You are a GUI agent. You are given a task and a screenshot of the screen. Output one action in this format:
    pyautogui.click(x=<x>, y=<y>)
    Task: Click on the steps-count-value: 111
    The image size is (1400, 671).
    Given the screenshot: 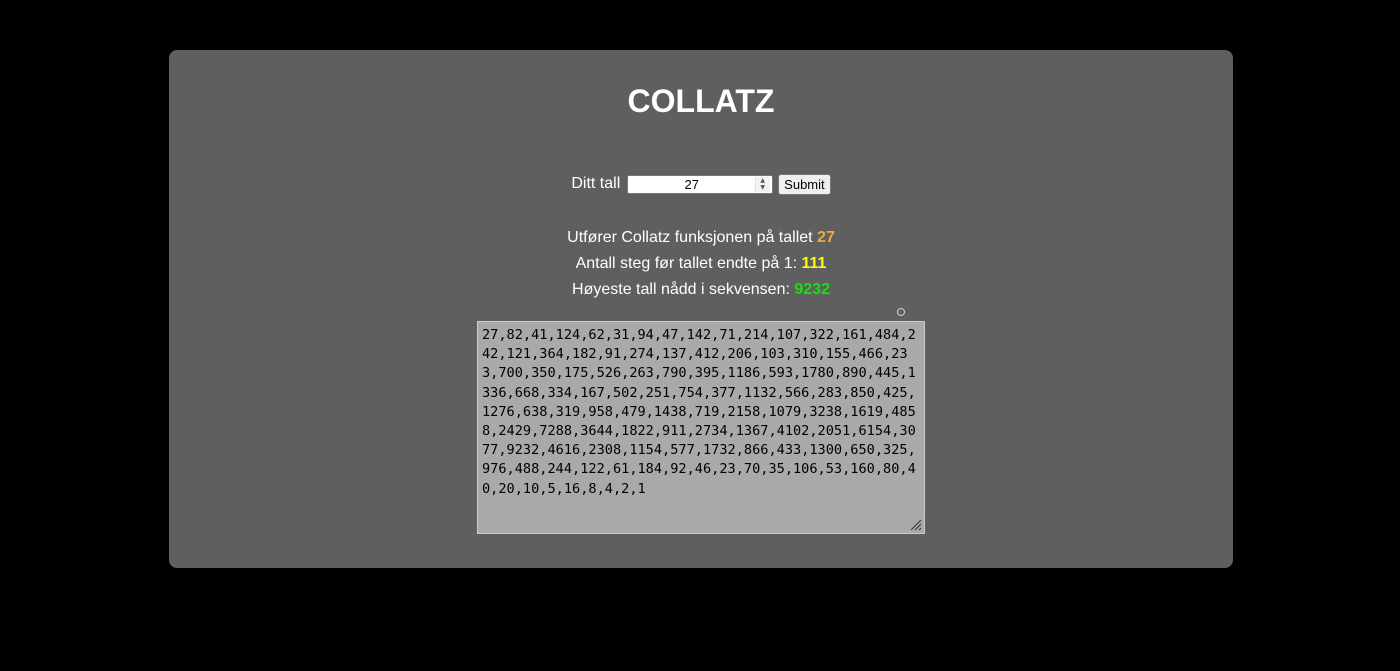 What is the action you would take?
    pyautogui.click(x=814, y=263)
    